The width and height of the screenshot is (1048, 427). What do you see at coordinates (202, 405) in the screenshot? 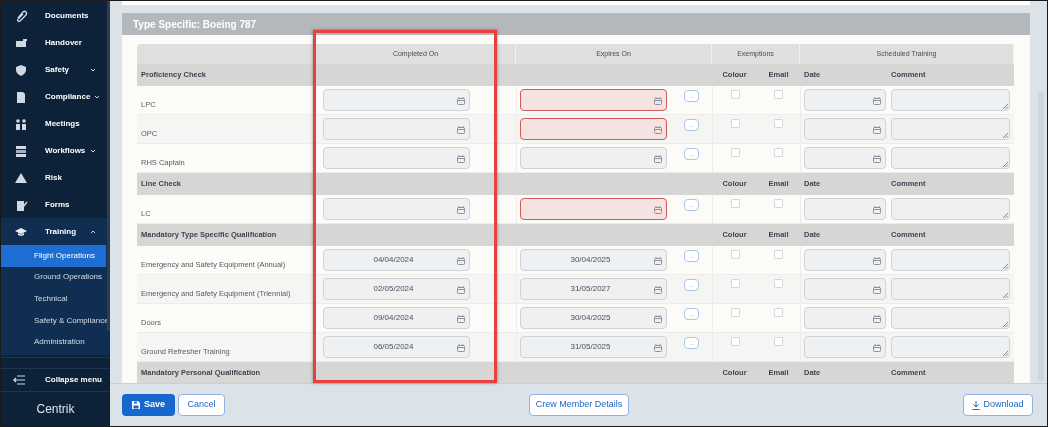
I see `cancel-button: Cancel` at bounding box center [202, 405].